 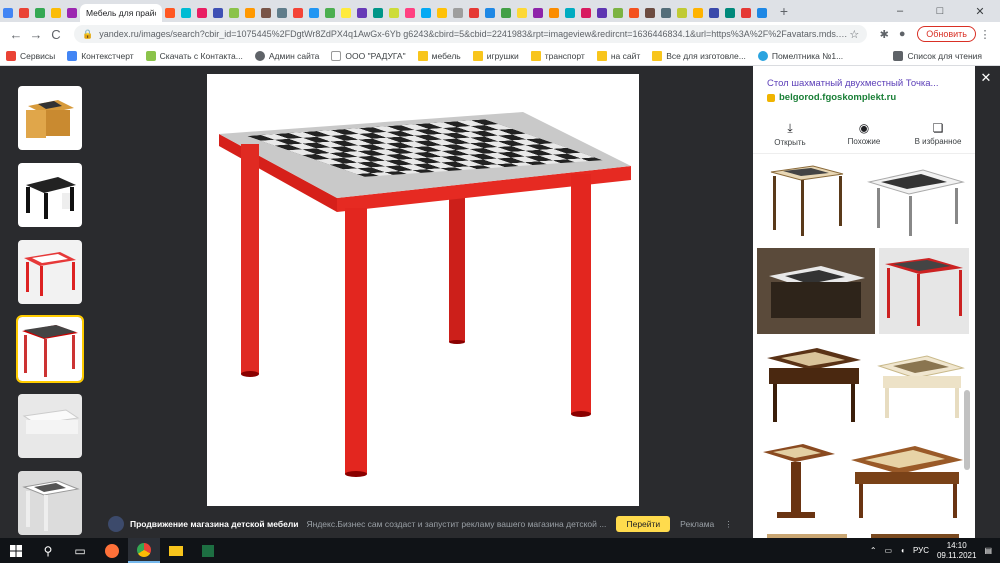 I want to click on chevron-up-icon: ⌃, so click(x=873, y=550).